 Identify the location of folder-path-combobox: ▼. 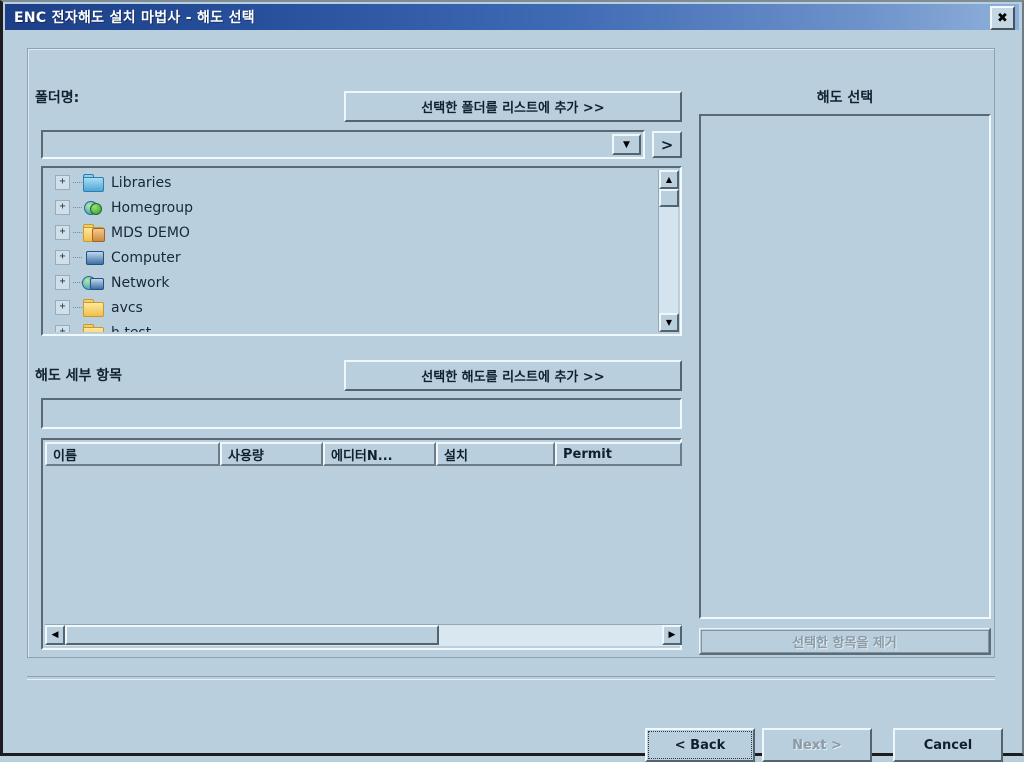
(343, 144).